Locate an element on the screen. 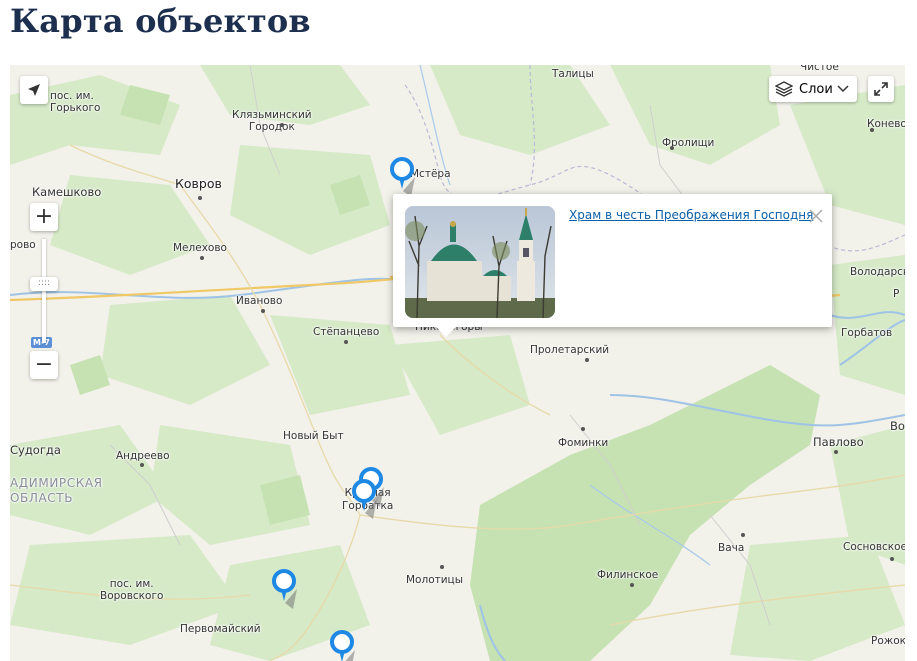  place-label: Во is located at coordinates (897, 426).